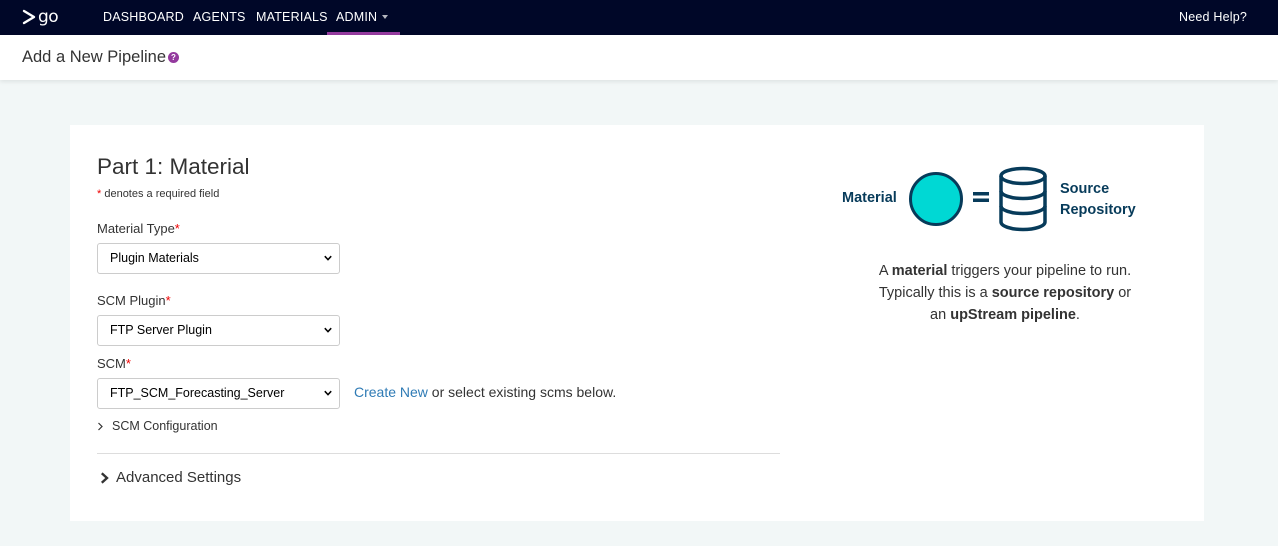  Describe the element at coordinates (94, 57) in the screenshot. I see `page-title: Add a New Pipeline` at that location.